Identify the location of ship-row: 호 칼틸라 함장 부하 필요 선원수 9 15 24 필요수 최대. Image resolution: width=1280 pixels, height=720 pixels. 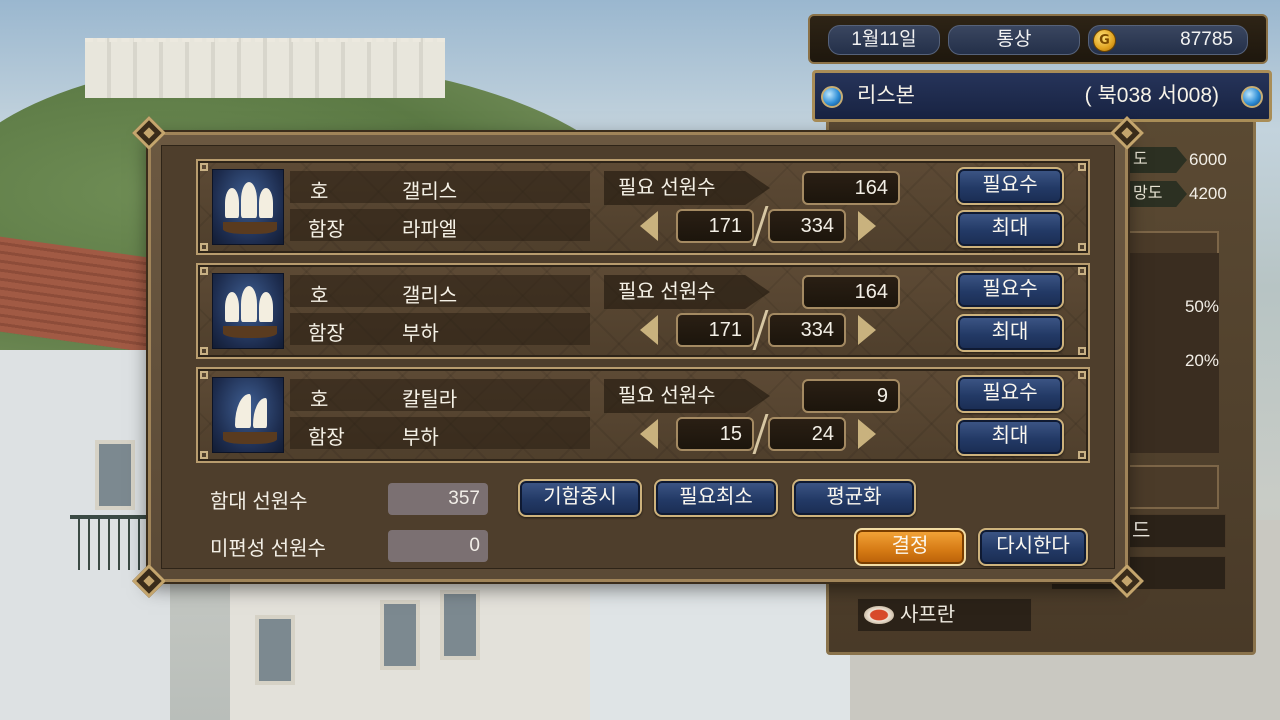
(643, 415).